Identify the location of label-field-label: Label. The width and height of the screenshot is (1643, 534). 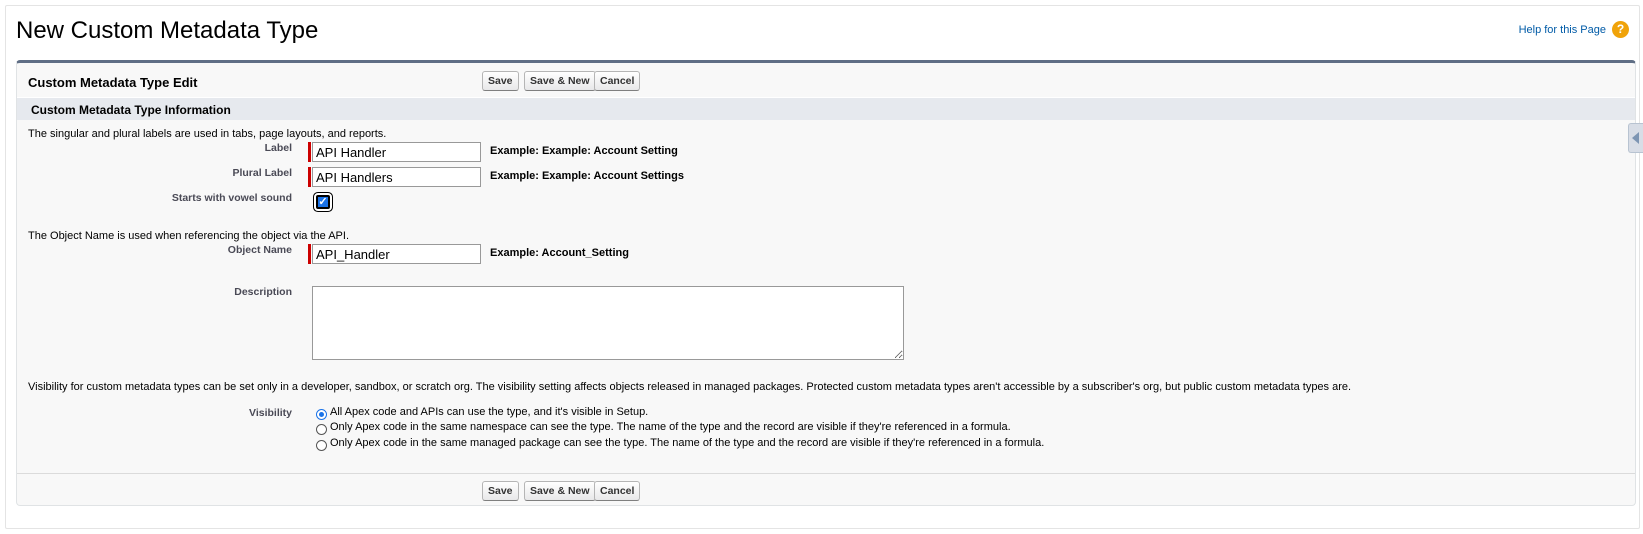
(278, 148).